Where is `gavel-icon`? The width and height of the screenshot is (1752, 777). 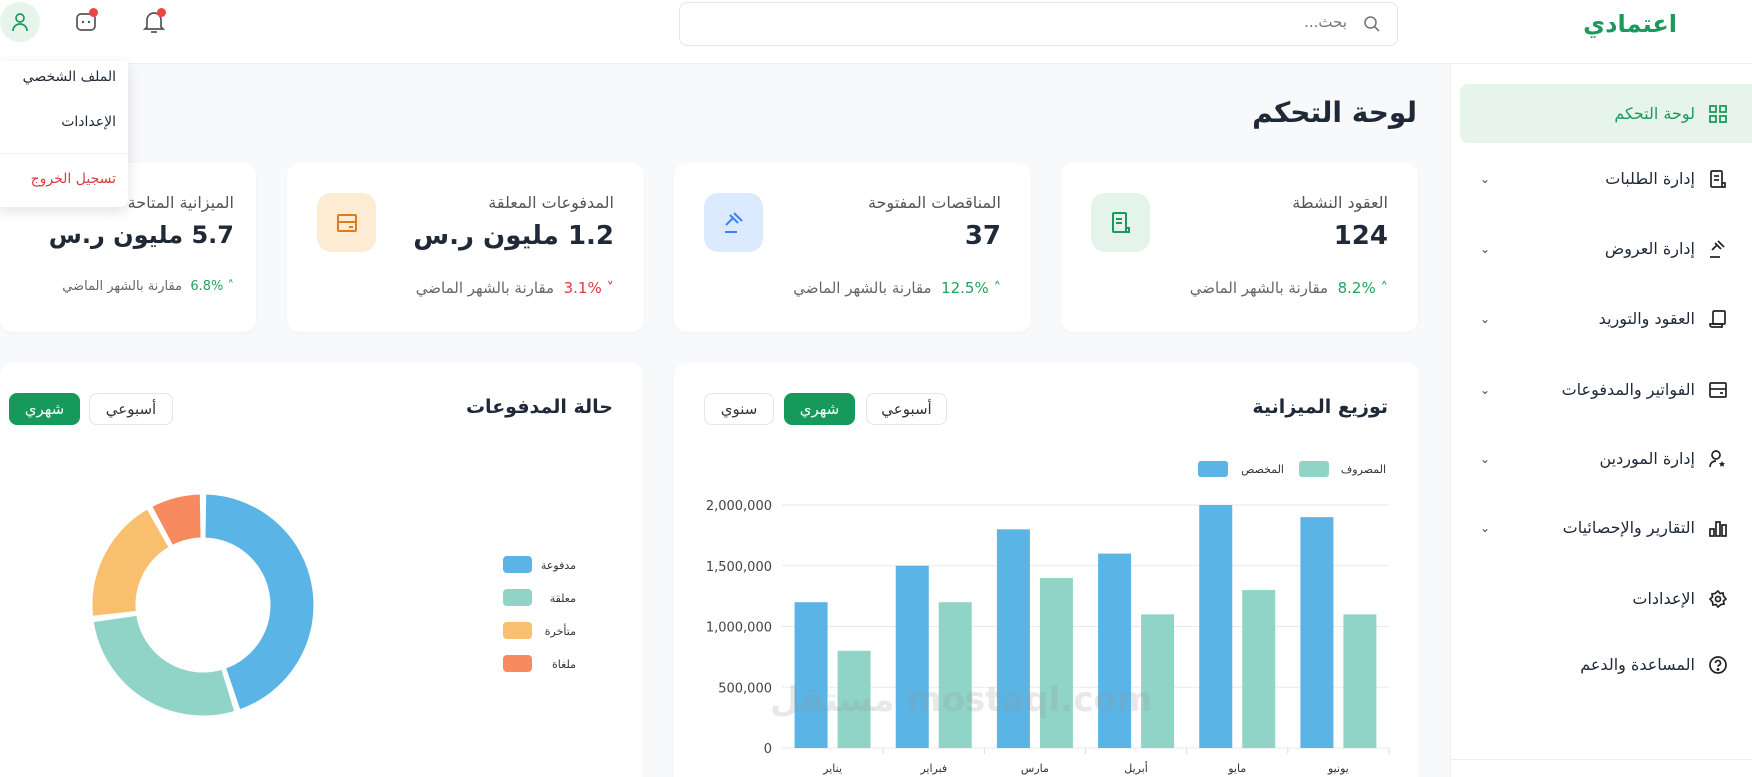
gavel-icon is located at coordinates (1717, 248).